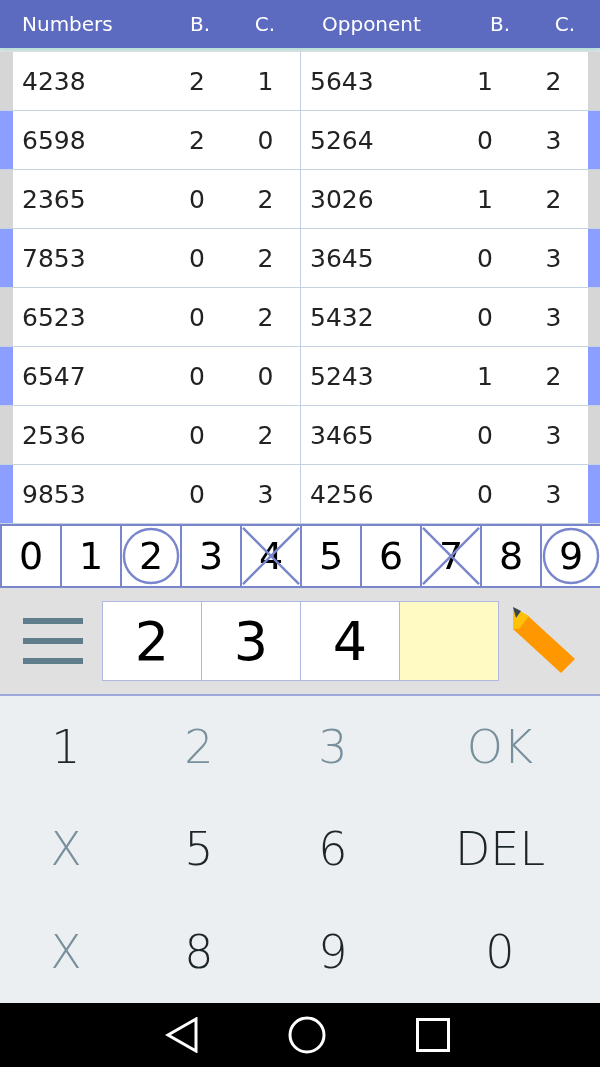 The width and height of the screenshot is (600, 1067). Describe the element at coordinates (300, 81) in the screenshot. I see `table-row: 4238 2 1 5643 1 2` at that location.